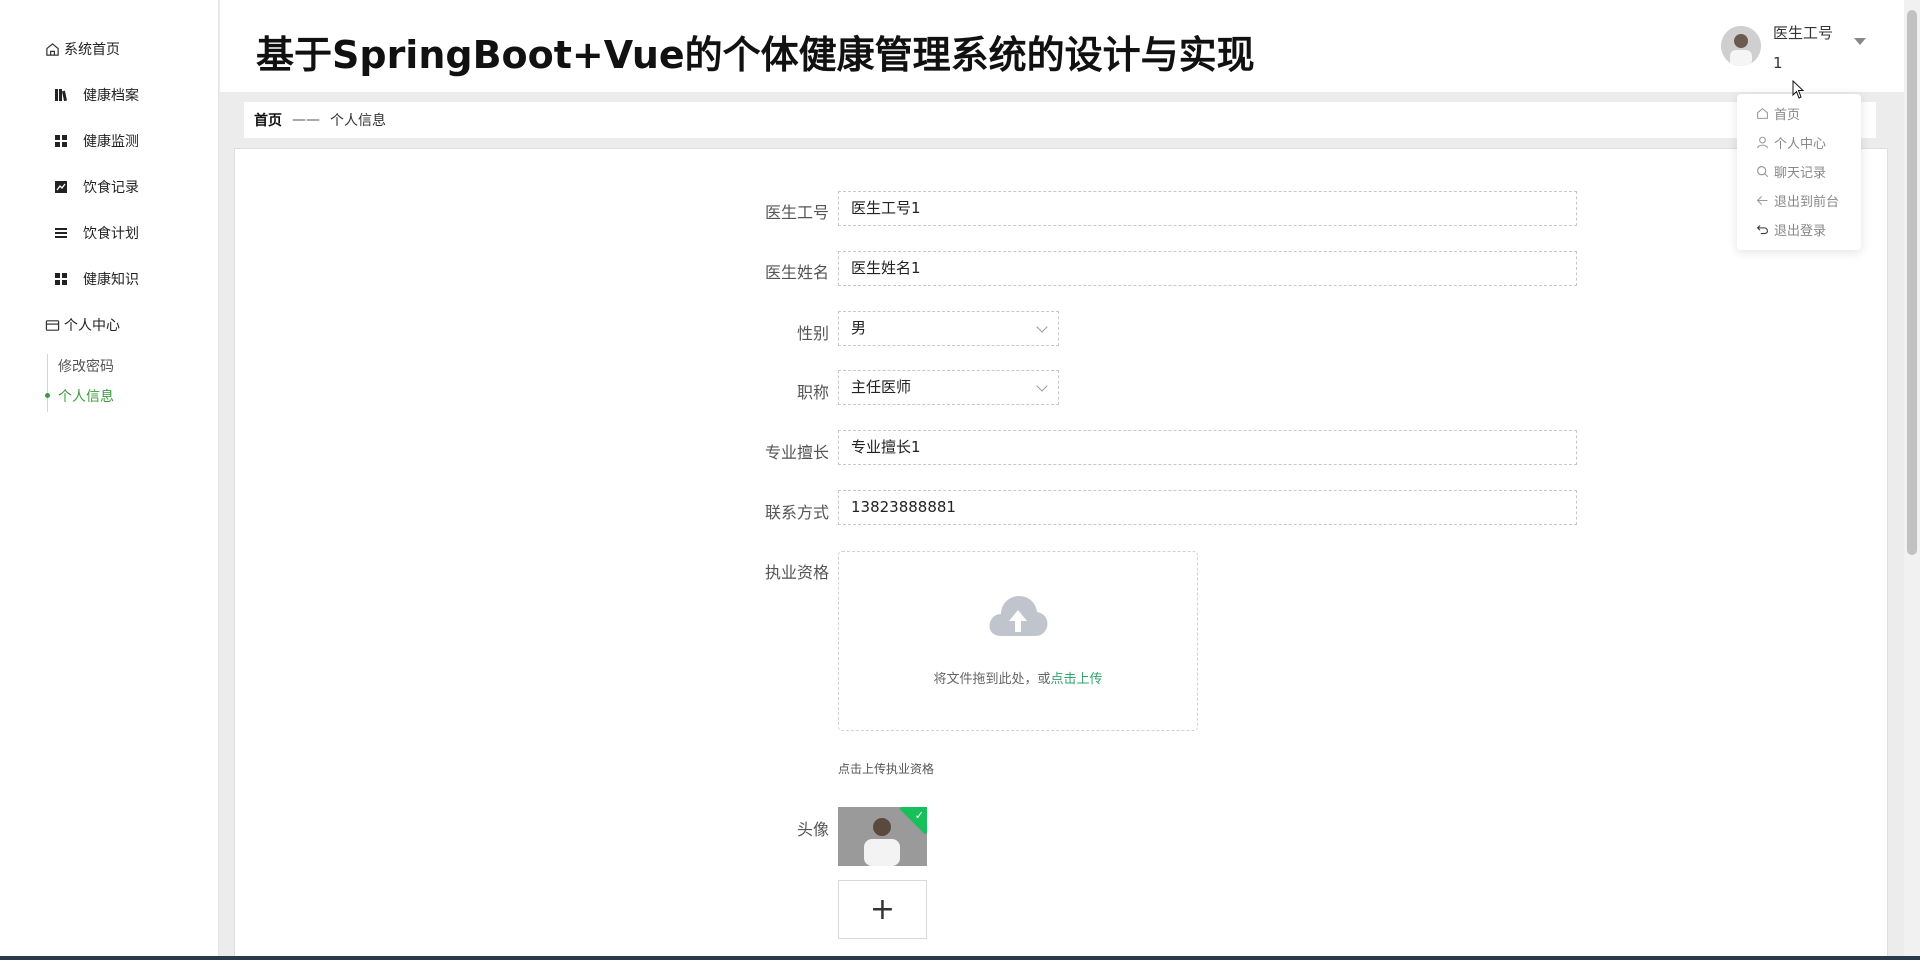 This screenshot has width=1920, height=960. Describe the element at coordinates (1803, 32) in the screenshot. I see `user-label: 医生工号` at that location.